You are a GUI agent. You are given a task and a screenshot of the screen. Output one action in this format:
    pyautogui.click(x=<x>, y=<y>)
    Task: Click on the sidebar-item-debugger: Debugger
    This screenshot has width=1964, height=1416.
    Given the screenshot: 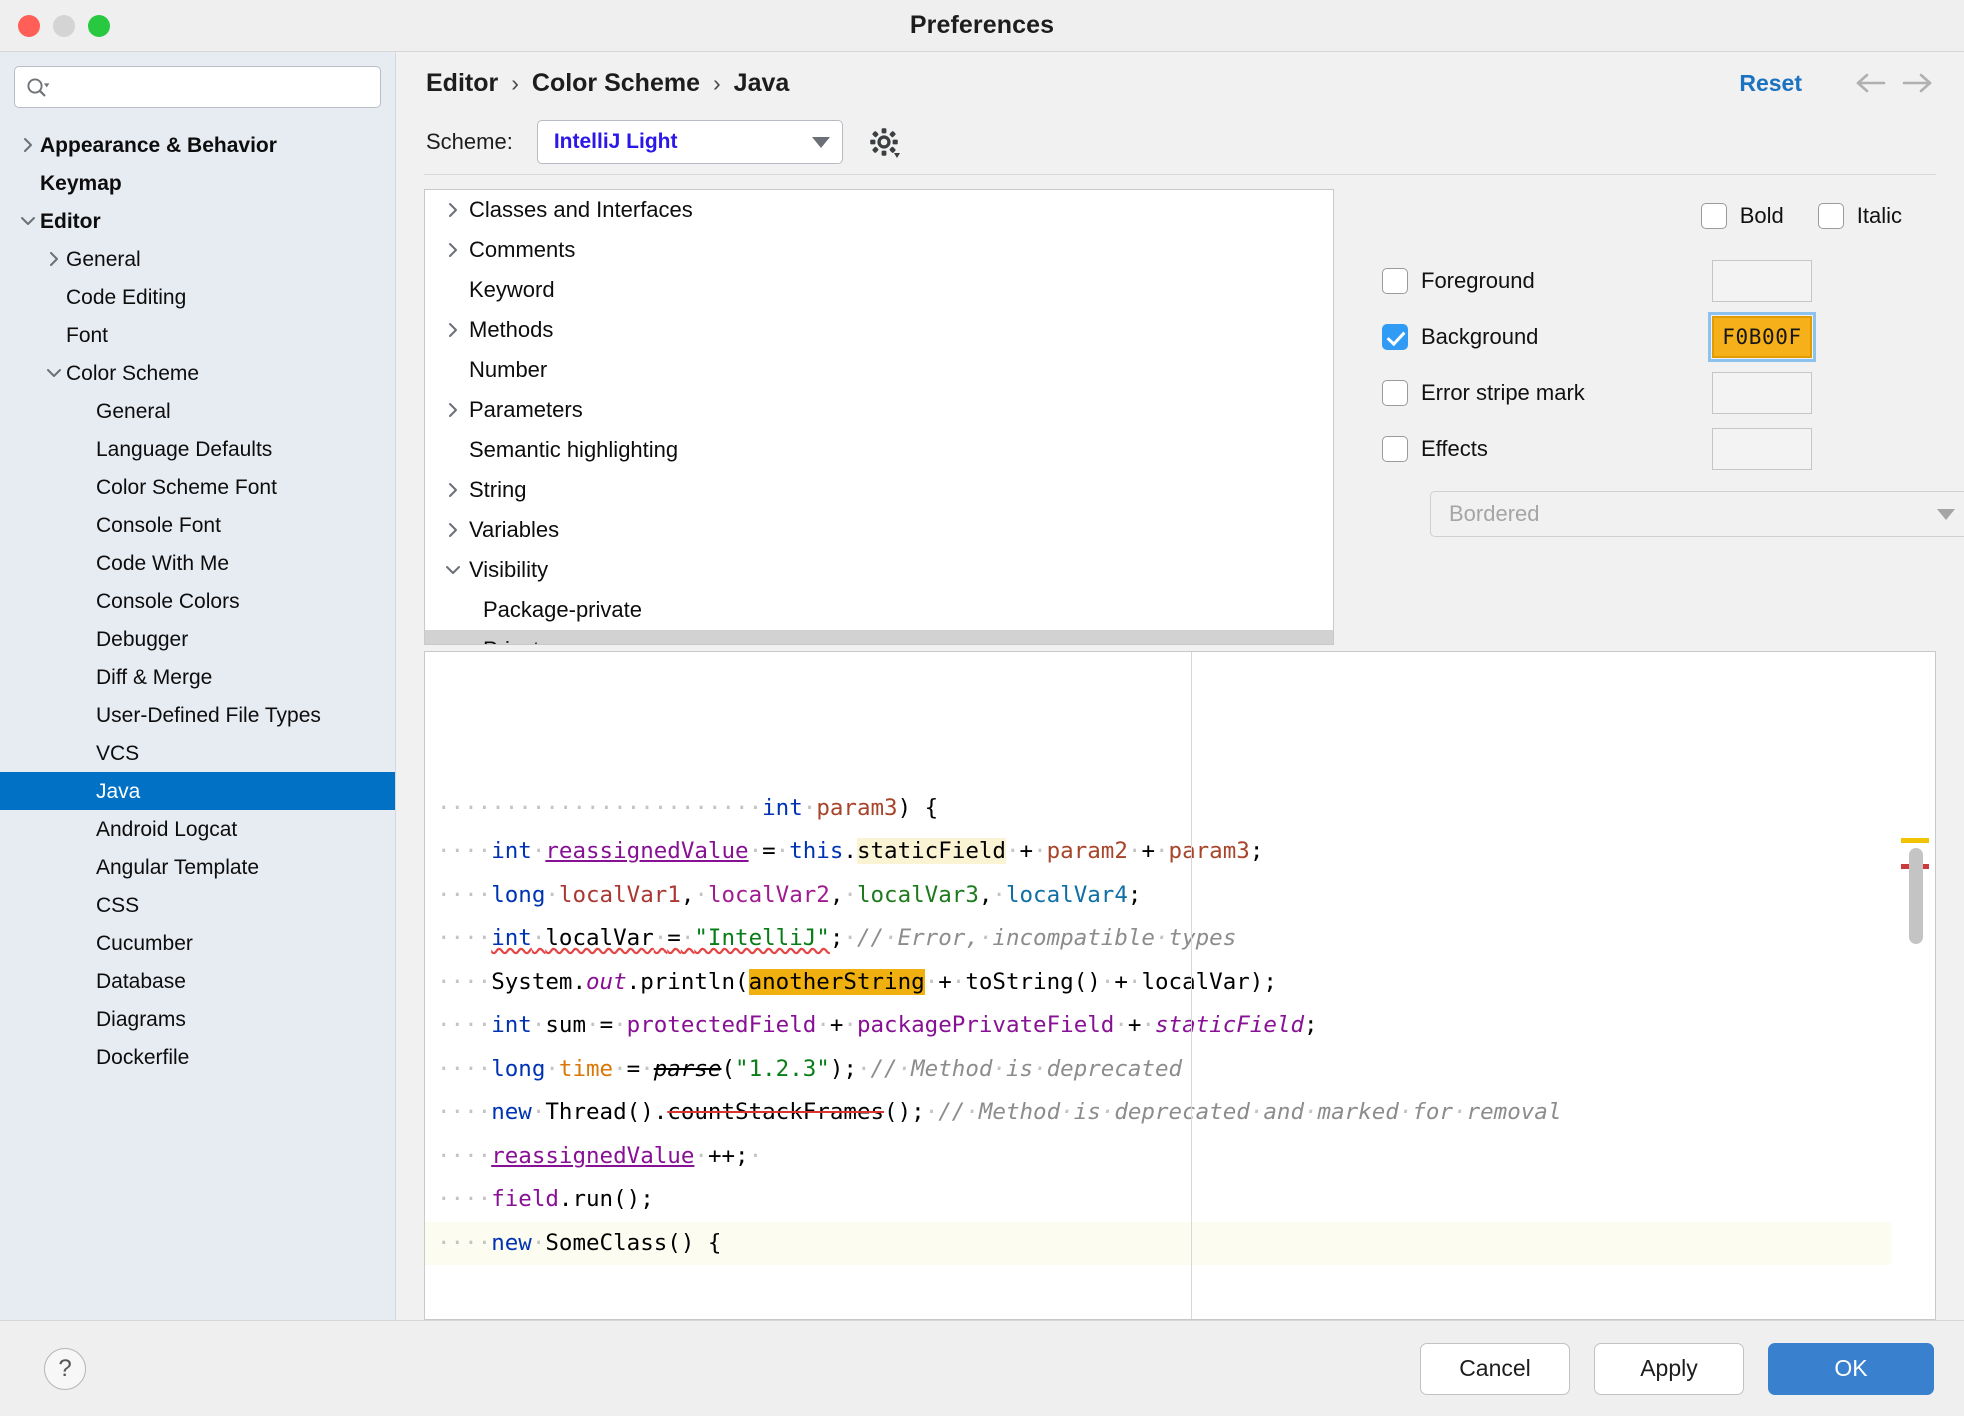 What is the action you would take?
    pyautogui.click(x=197, y=639)
    